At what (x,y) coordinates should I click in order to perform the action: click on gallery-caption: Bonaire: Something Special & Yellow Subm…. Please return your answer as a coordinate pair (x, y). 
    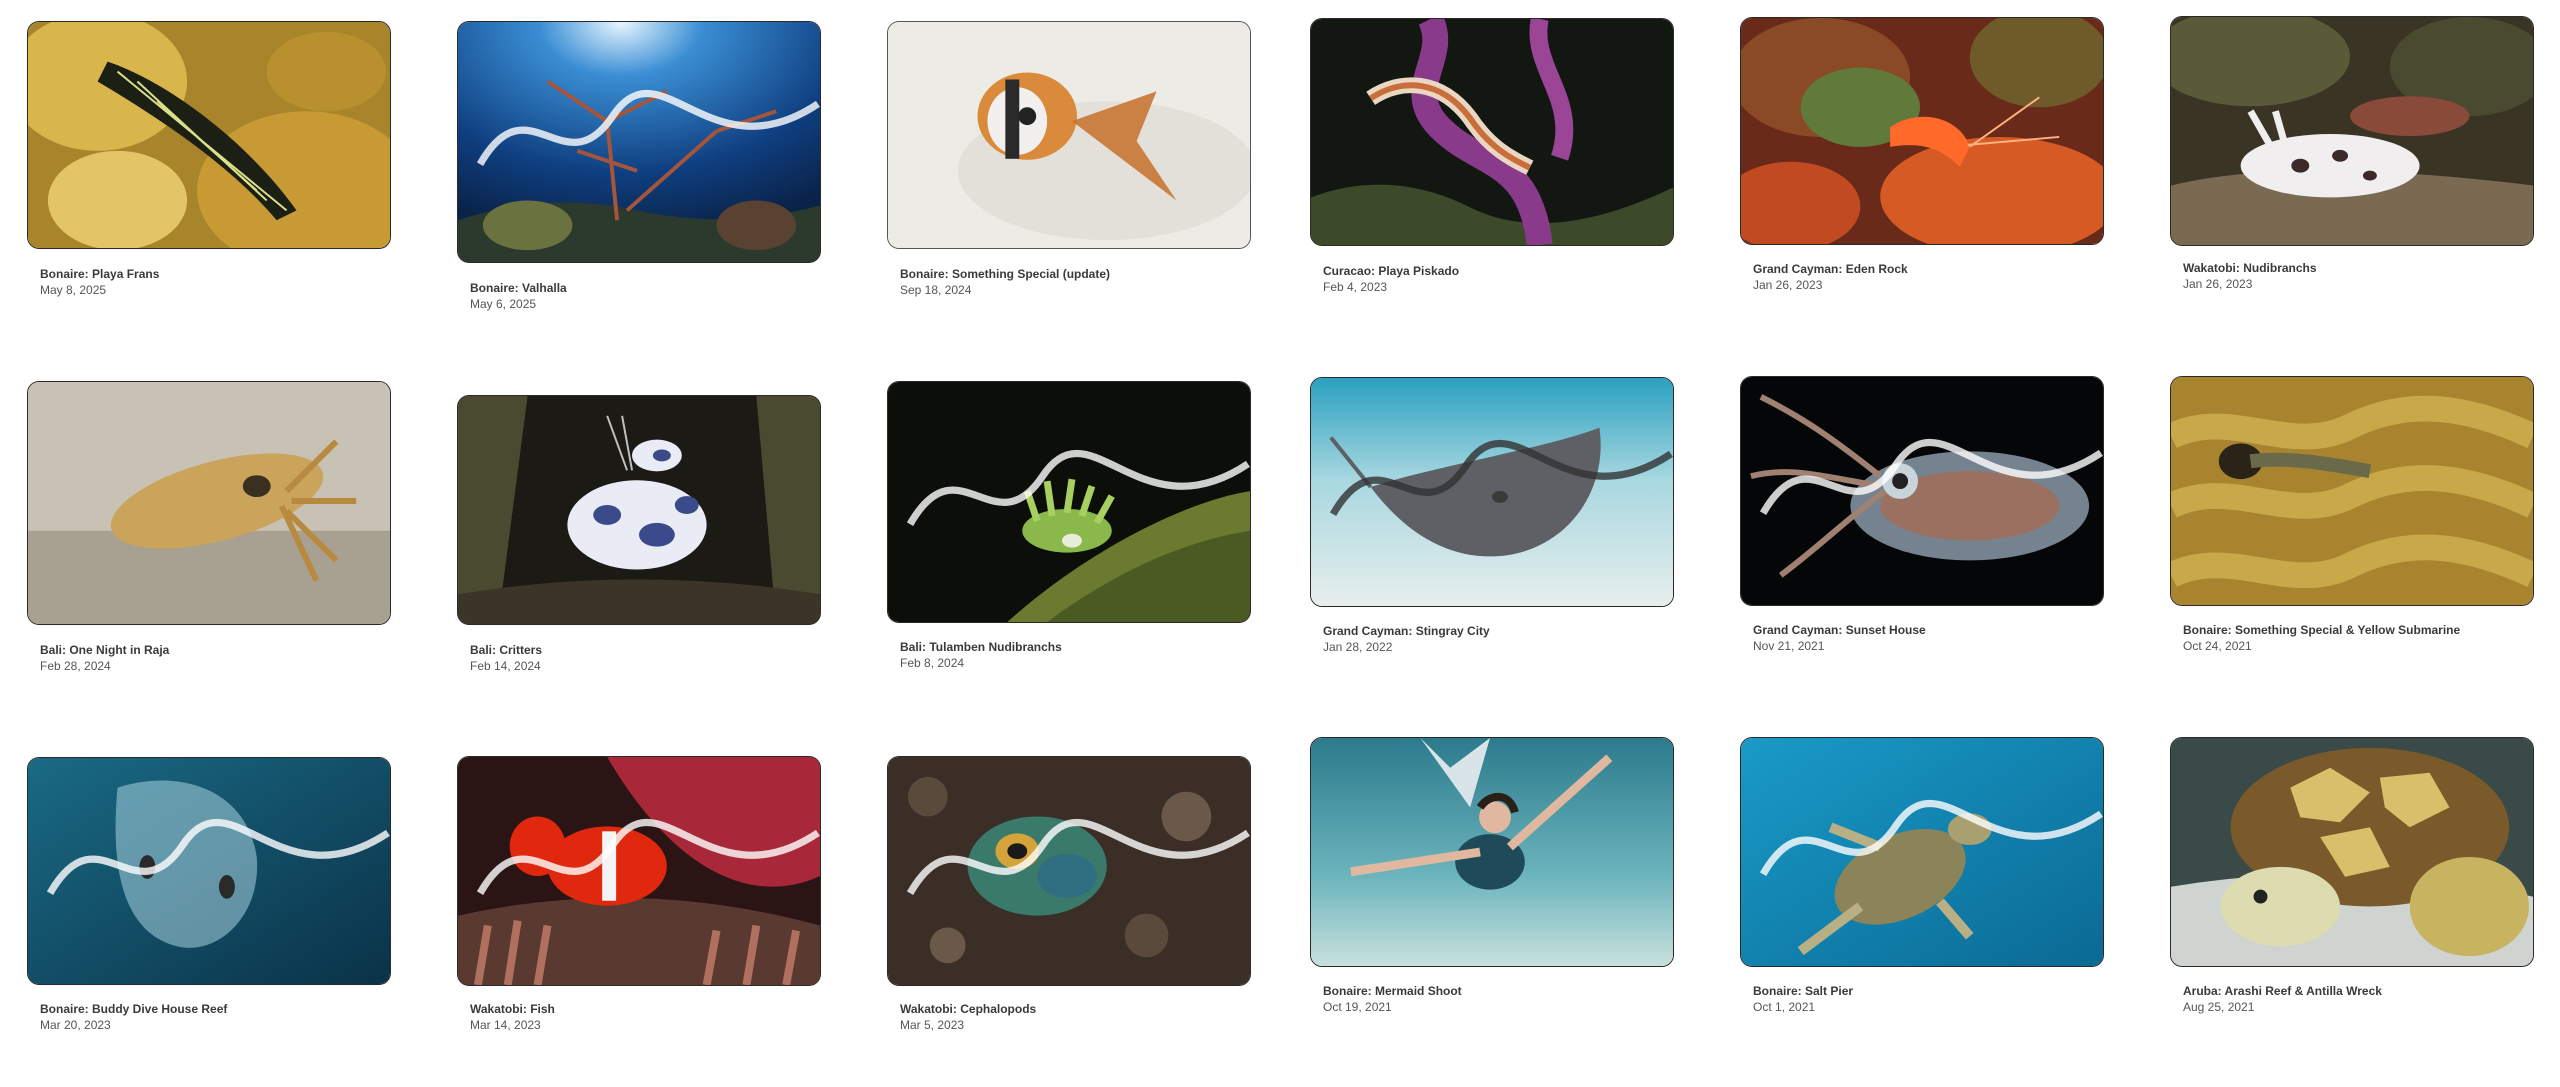
    Looking at the image, I should click on (2321, 638).